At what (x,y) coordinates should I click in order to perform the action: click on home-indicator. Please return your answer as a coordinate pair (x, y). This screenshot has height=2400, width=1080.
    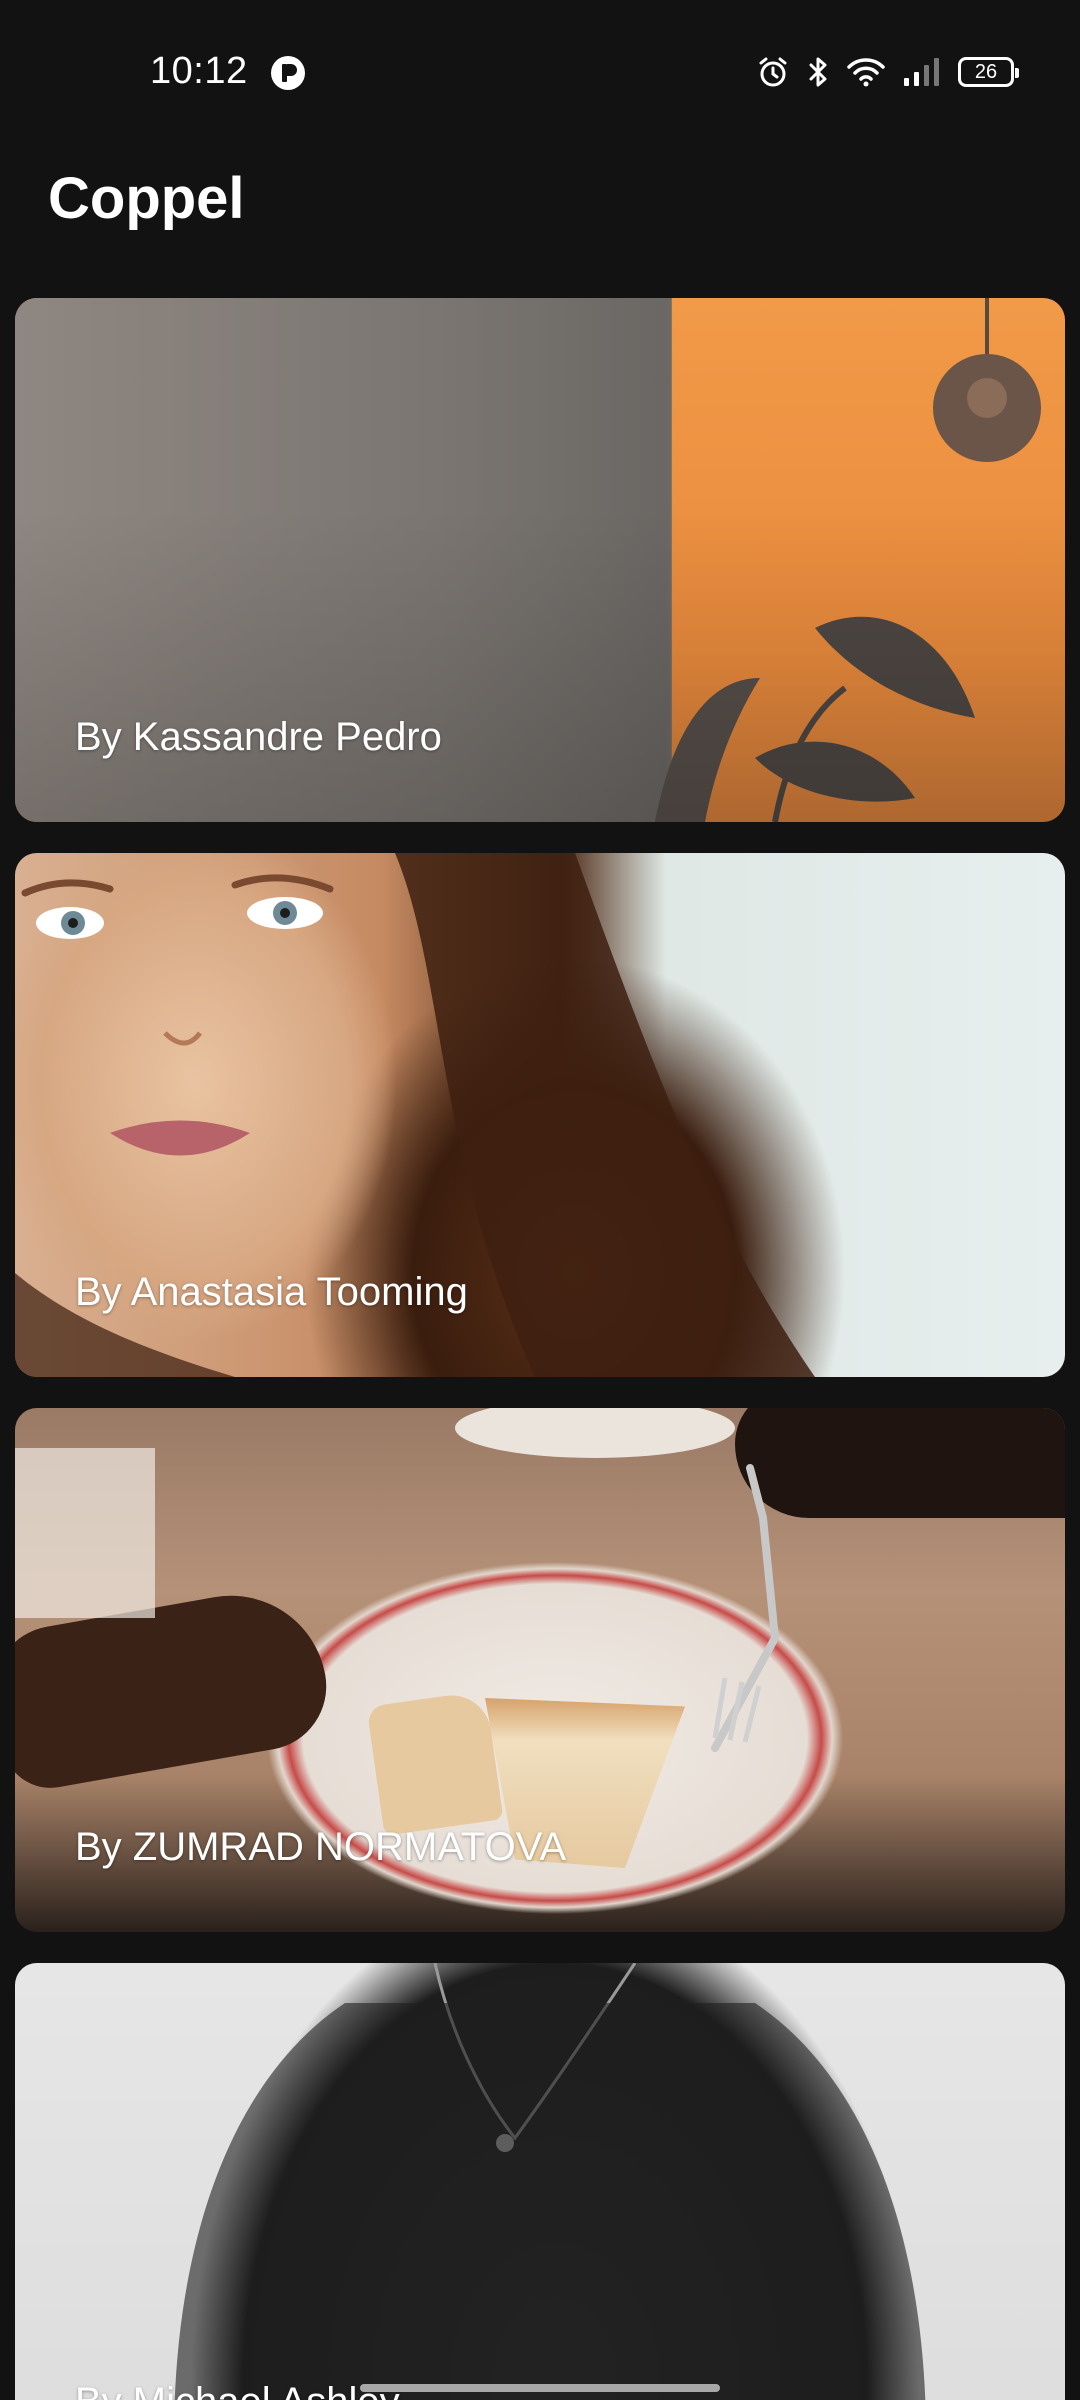
    Looking at the image, I should click on (540, 2388).